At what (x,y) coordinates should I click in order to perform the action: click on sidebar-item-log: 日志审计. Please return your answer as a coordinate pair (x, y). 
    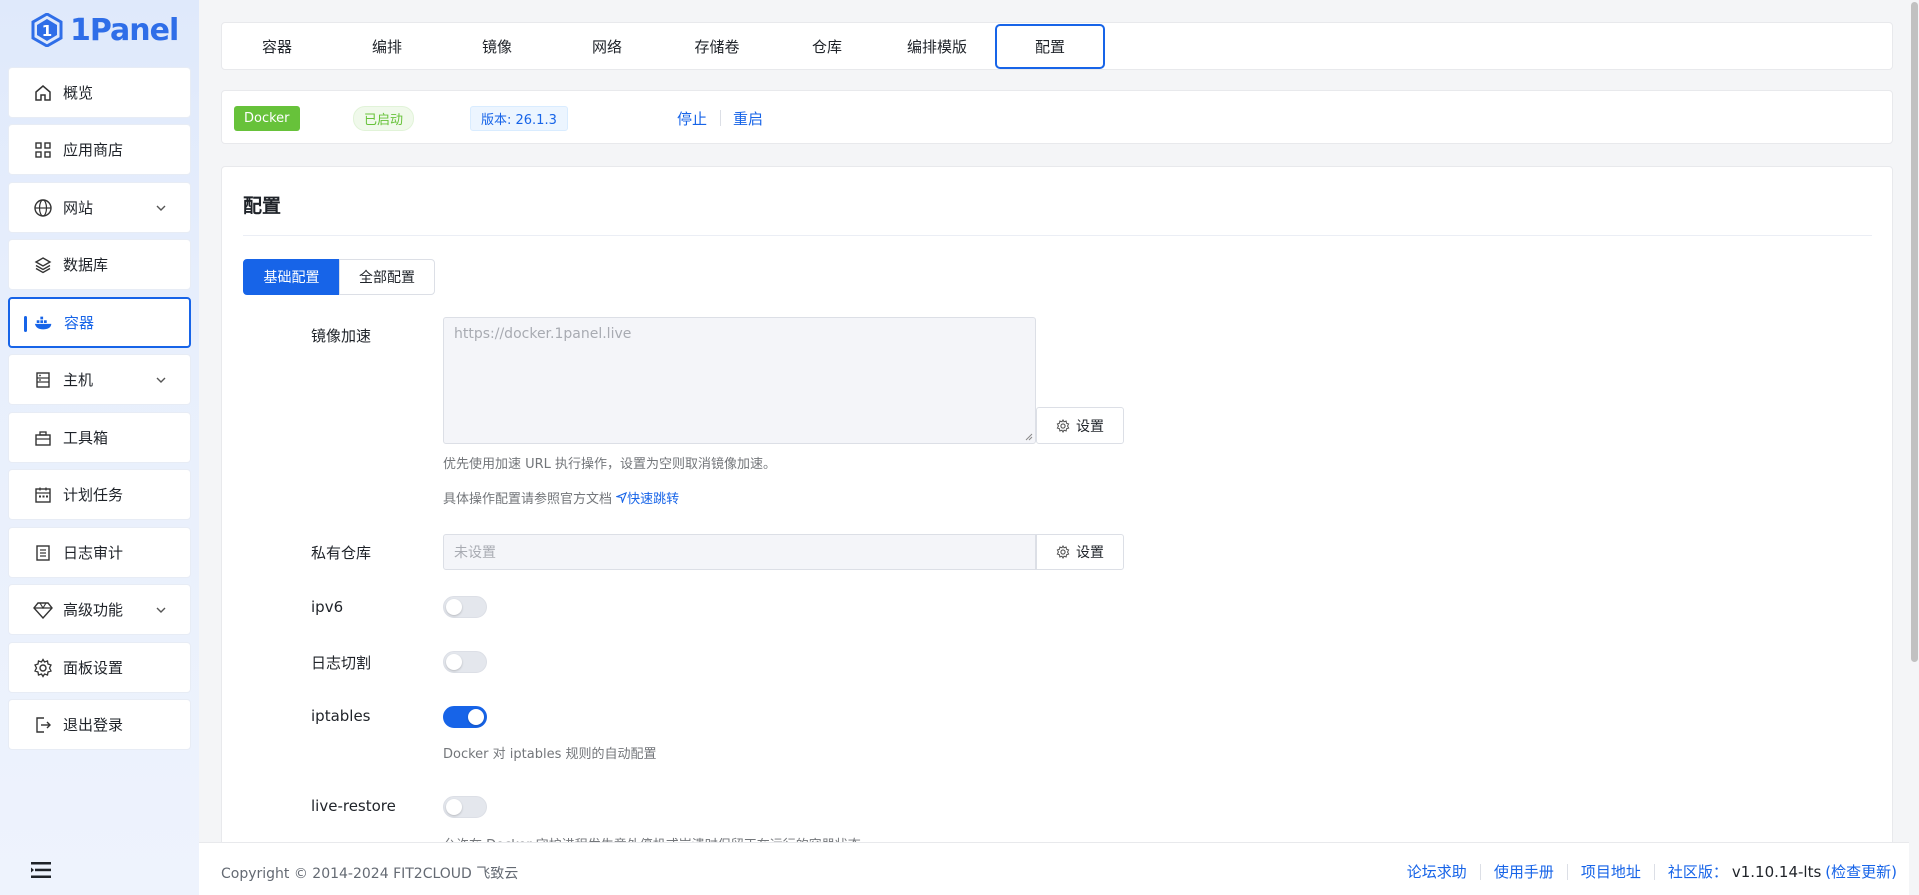
    Looking at the image, I should click on (99, 552).